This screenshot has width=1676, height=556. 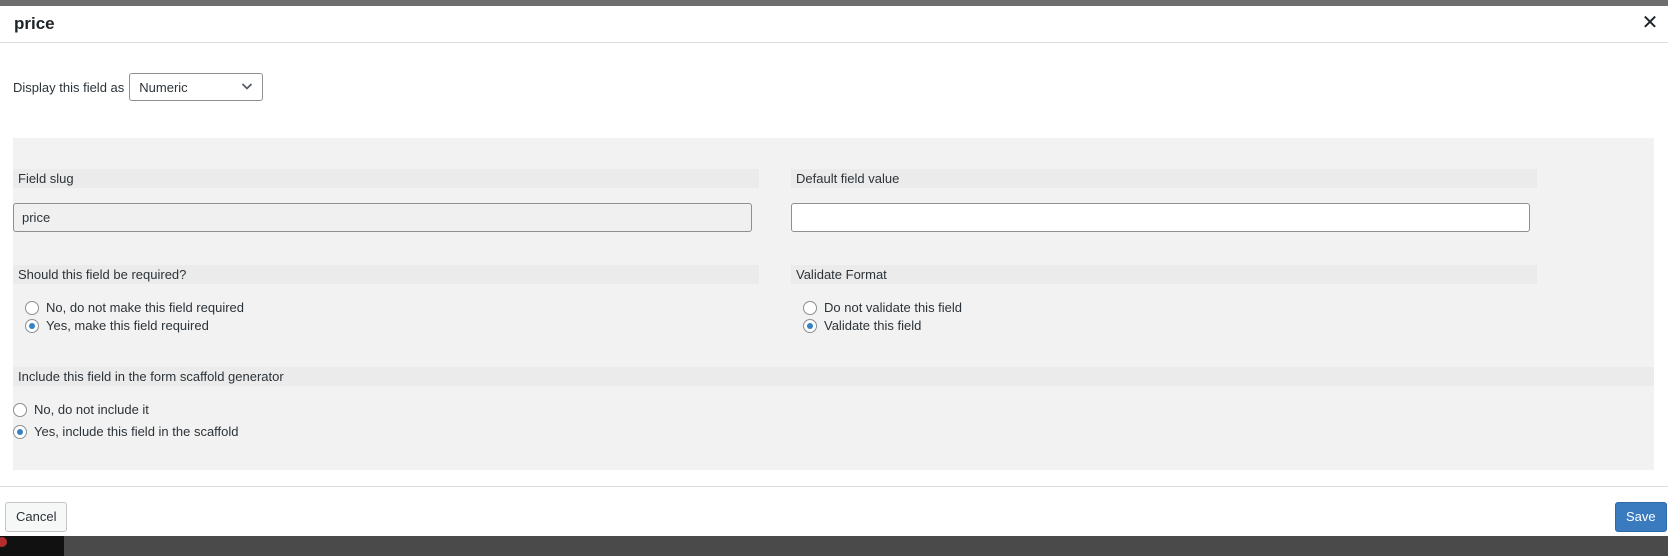 I want to click on scaffold-option-no-label: No, do not include it, so click(x=91, y=409).